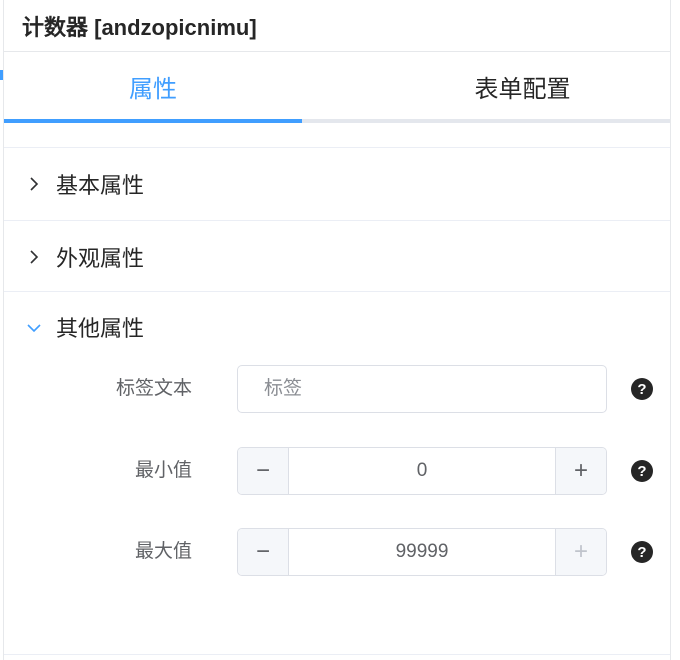  What do you see at coordinates (153, 89) in the screenshot?
I see `tab-properties-label: 属性` at bounding box center [153, 89].